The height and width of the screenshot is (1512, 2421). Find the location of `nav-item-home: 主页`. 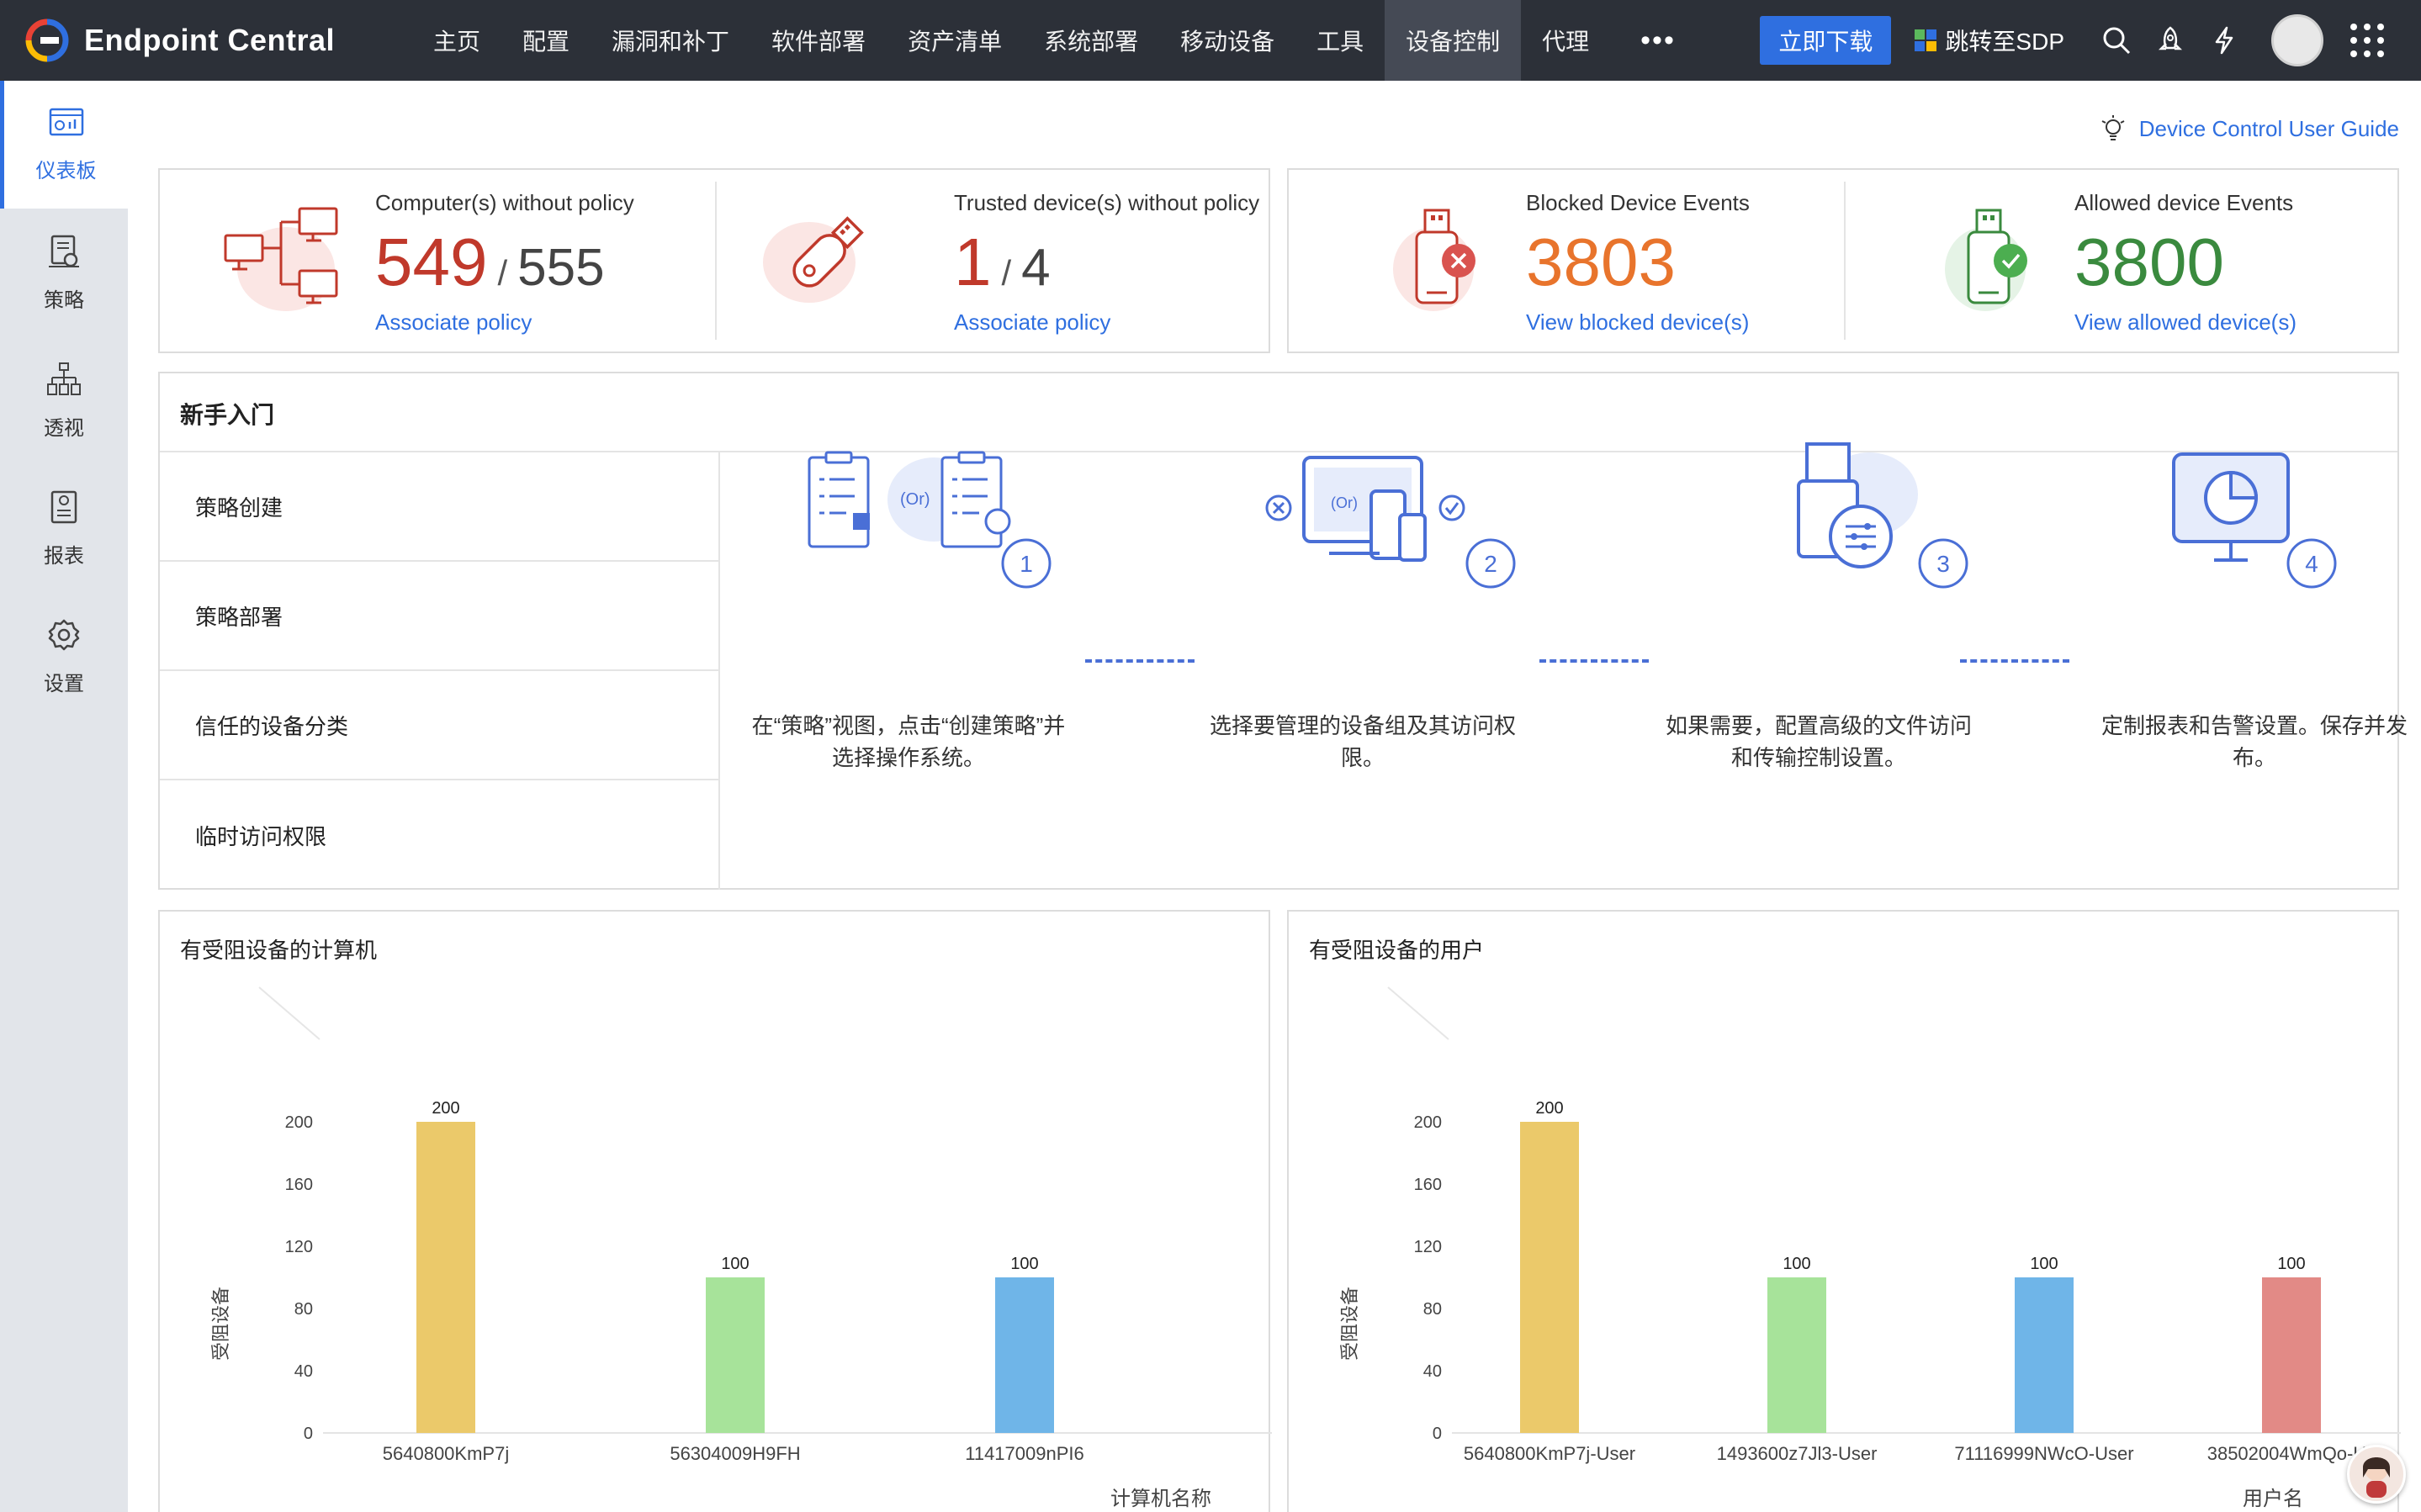

nav-item-home: 主页 is located at coordinates (457, 40).